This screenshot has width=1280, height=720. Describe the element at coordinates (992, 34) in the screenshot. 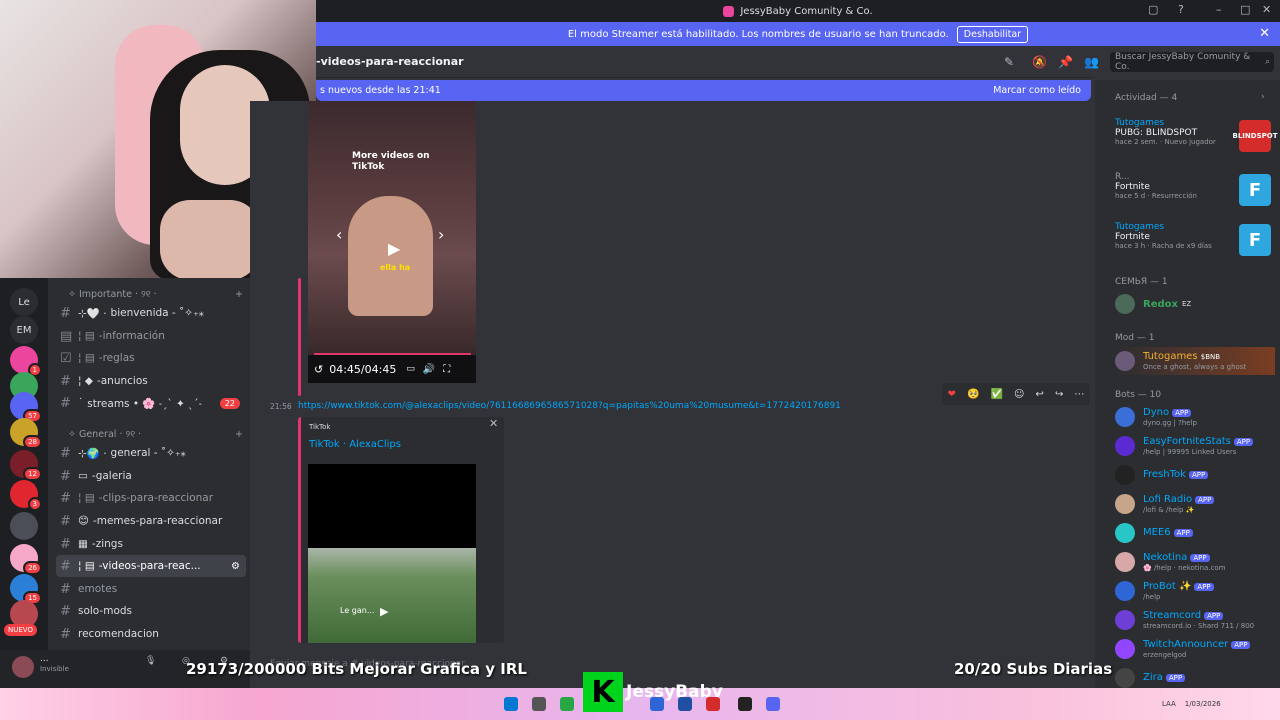

I see `disable-streamer-button: Deshabilitar` at that location.